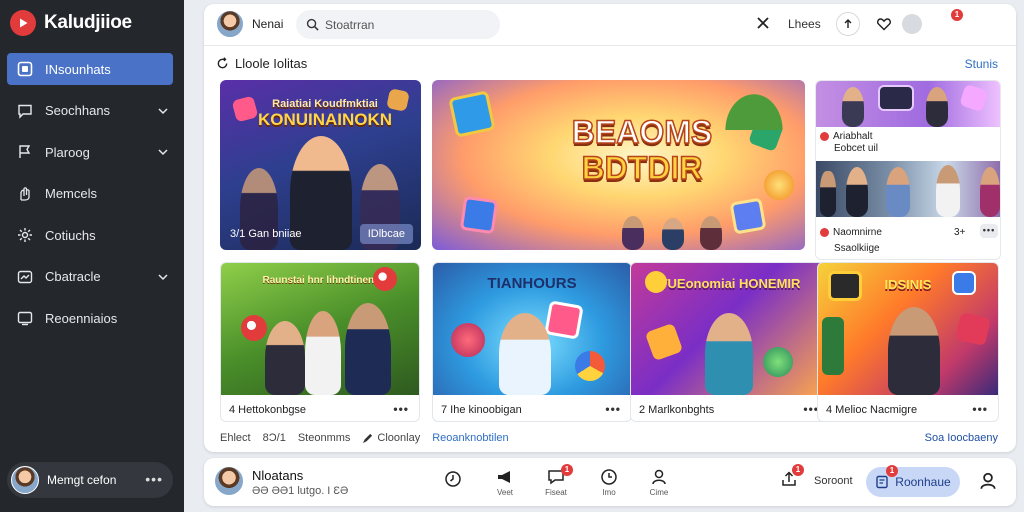  Describe the element at coordinates (81, 318) in the screenshot. I see `sidebar-item-label: Reoenniaios` at that location.